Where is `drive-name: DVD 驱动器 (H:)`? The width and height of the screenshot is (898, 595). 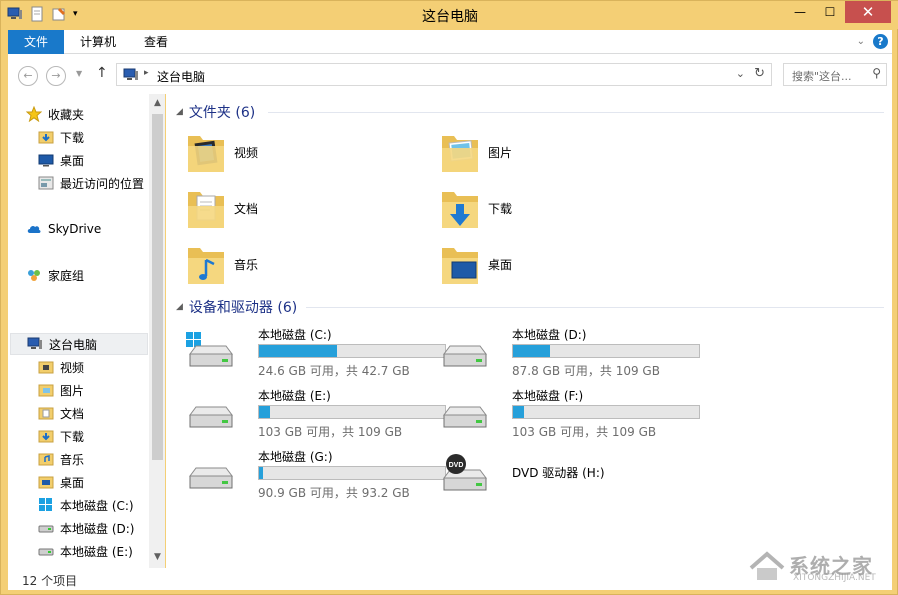
drive-name: DVD 驱动器 (H:) is located at coordinates (558, 473).